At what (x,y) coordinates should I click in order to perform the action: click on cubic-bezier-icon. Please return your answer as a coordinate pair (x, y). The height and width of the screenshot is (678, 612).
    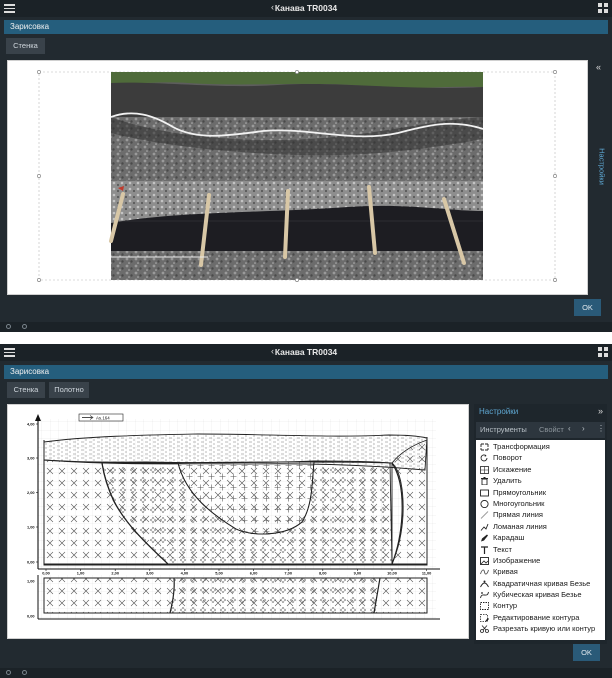
    Looking at the image, I should click on (484, 595).